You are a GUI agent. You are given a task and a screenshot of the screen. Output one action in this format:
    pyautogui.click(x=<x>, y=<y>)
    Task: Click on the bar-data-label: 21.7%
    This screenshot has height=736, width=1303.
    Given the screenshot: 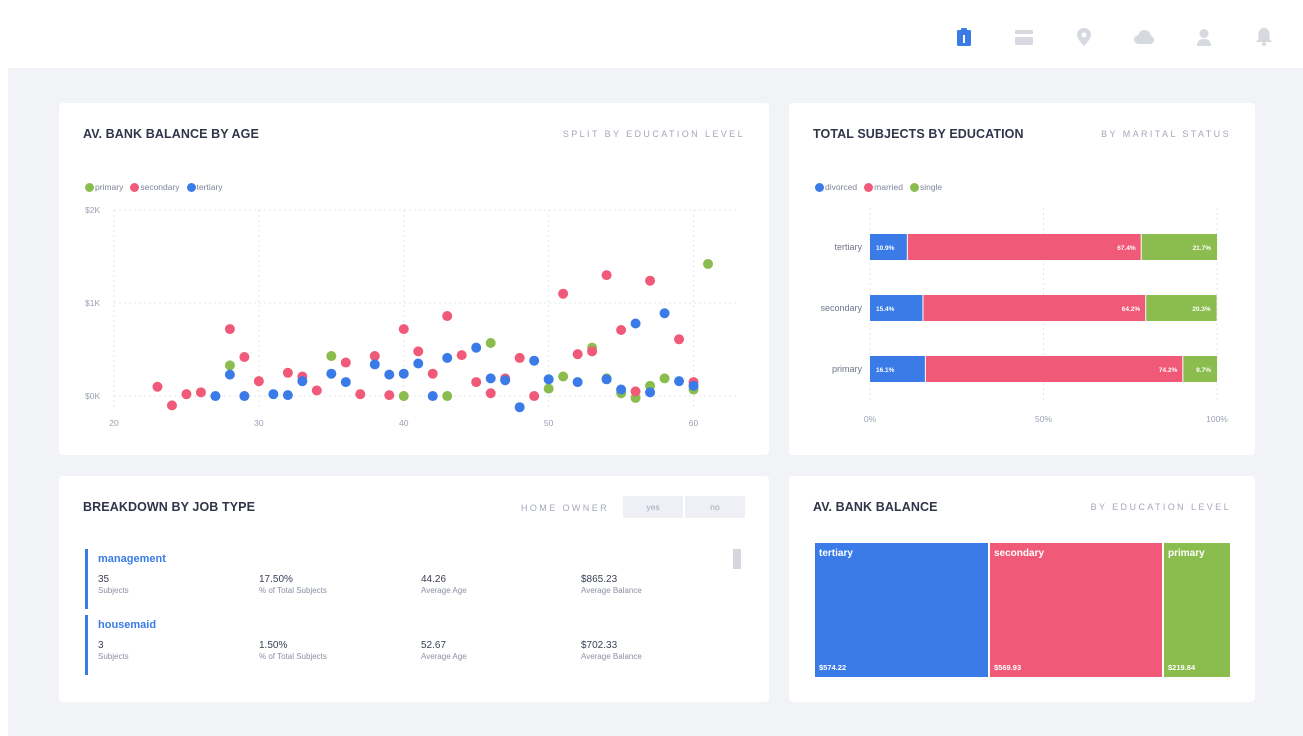 What is the action you would take?
    pyautogui.click(x=1202, y=248)
    